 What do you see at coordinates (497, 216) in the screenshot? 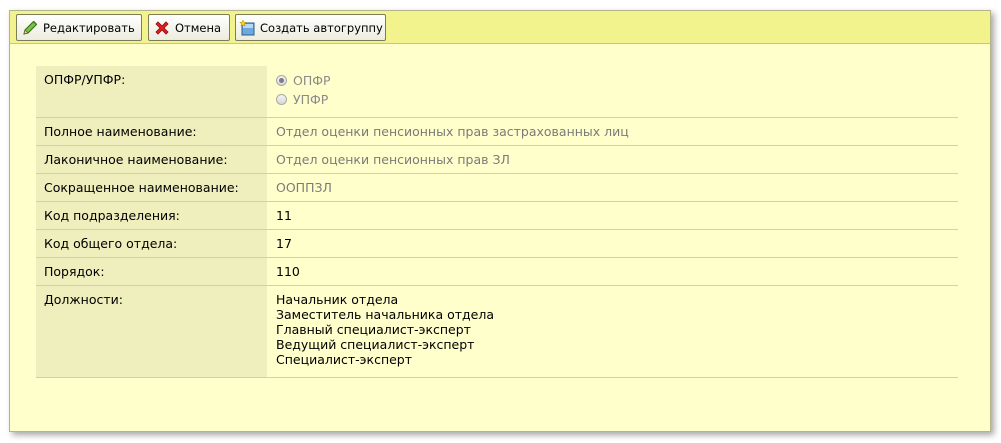
I see `form-row-division-code: Код подразделения: 11` at bounding box center [497, 216].